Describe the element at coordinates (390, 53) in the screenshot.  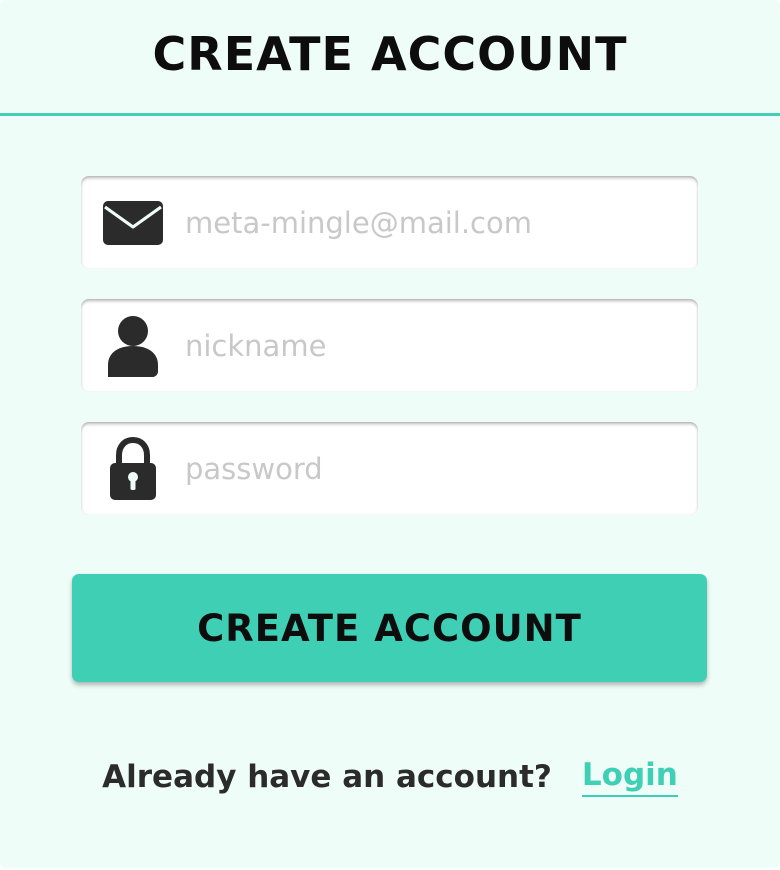
I see `page-title: CREATE ACCOUNT` at that location.